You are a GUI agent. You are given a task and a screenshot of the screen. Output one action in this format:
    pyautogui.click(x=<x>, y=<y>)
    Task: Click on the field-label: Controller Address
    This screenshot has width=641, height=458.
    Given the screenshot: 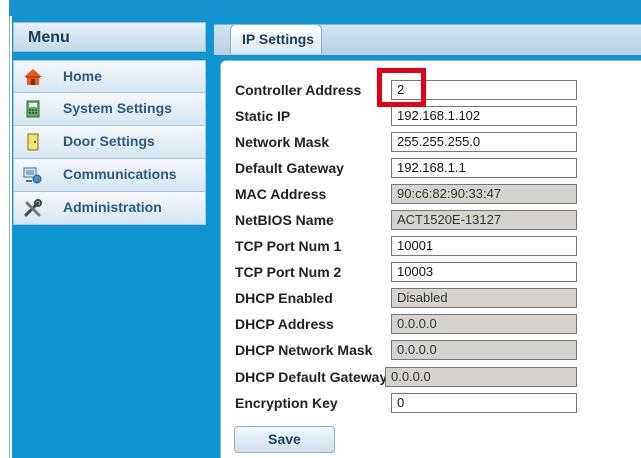 What is the action you would take?
    pyautogui.click(x=298, y=90)
    